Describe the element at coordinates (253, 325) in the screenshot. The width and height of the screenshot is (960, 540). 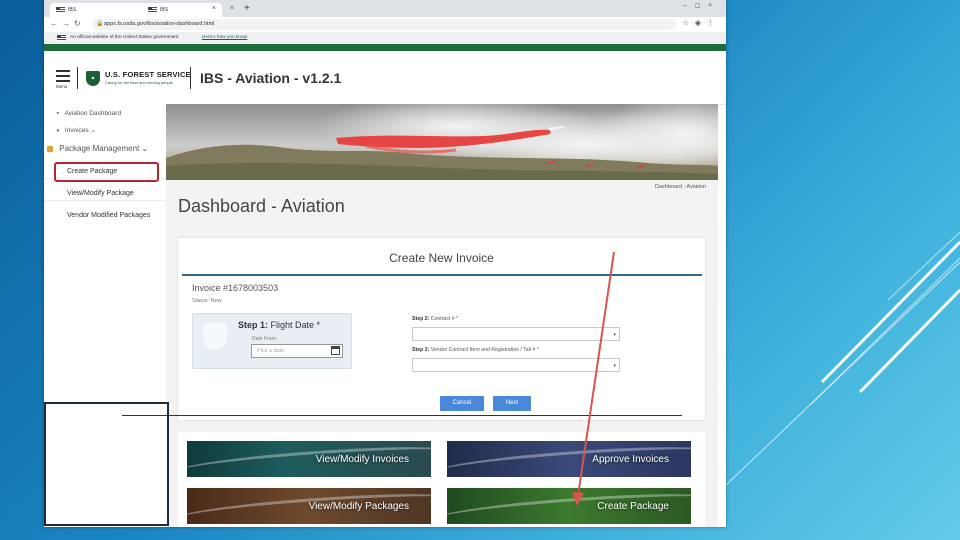
I see `step1-prefix: Step 1:` at that location.